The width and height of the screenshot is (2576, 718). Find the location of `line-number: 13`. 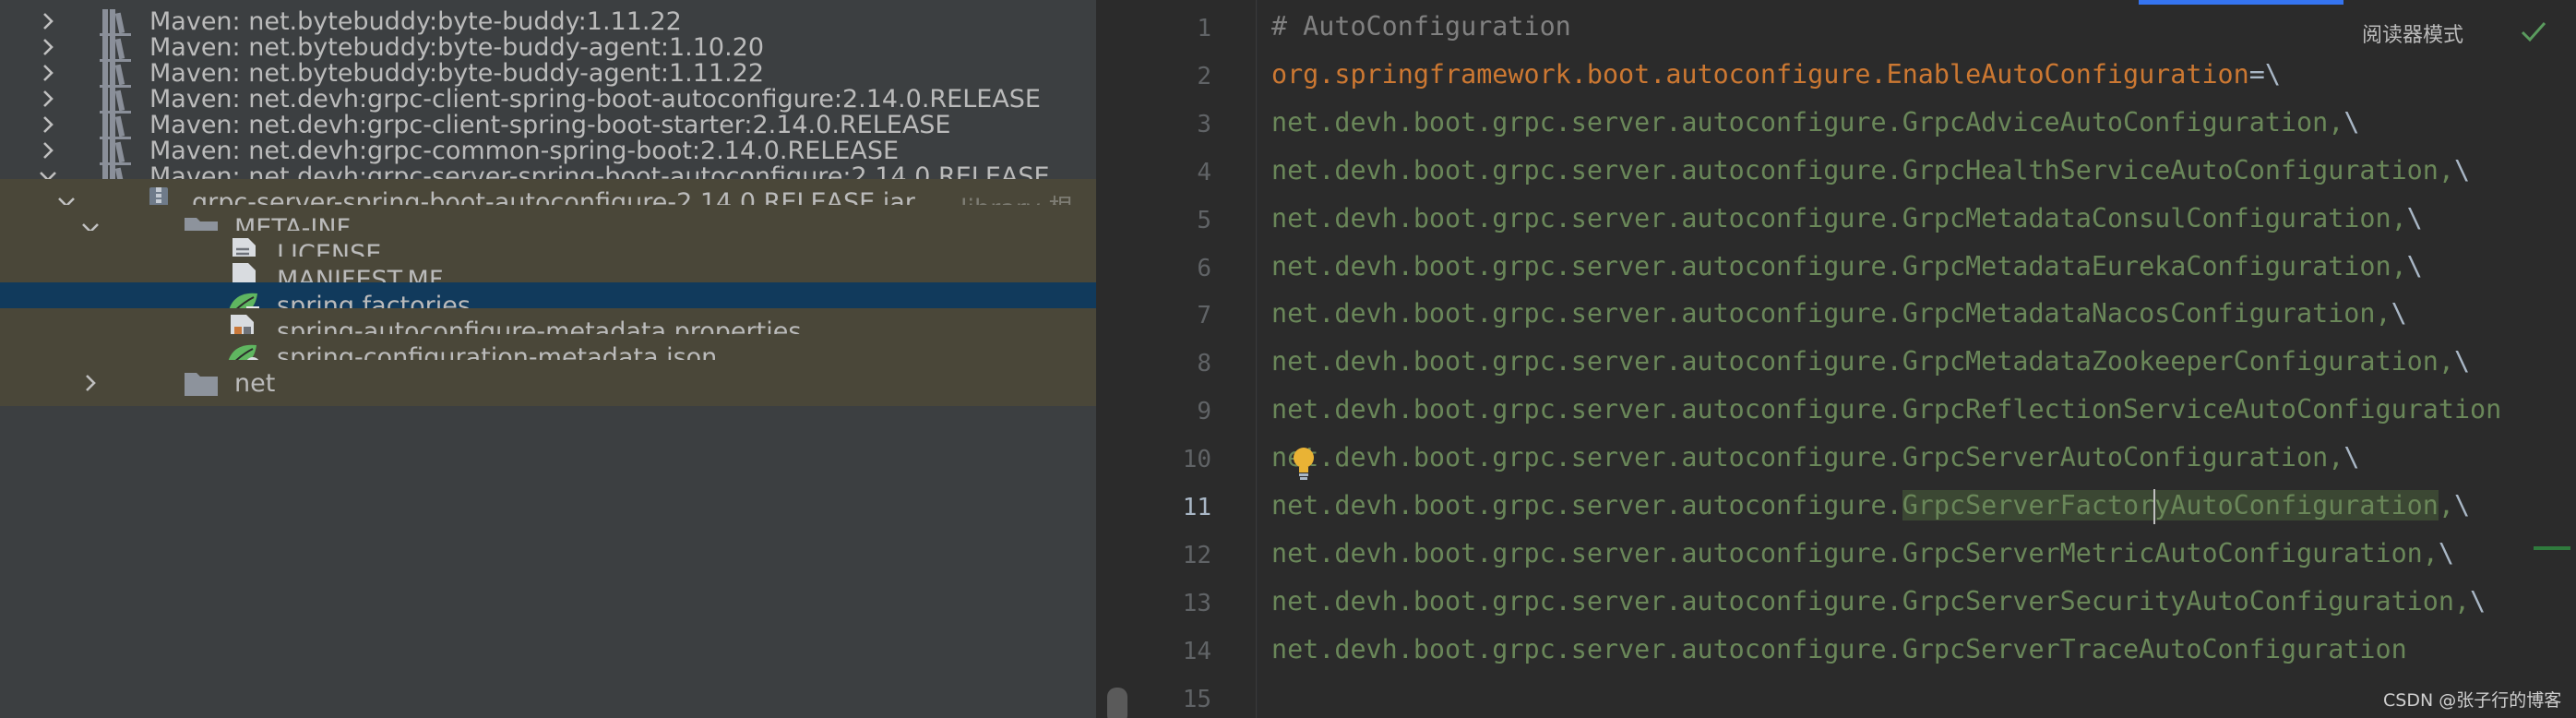

line-number: 13 is located at coordinates (1196, 603).